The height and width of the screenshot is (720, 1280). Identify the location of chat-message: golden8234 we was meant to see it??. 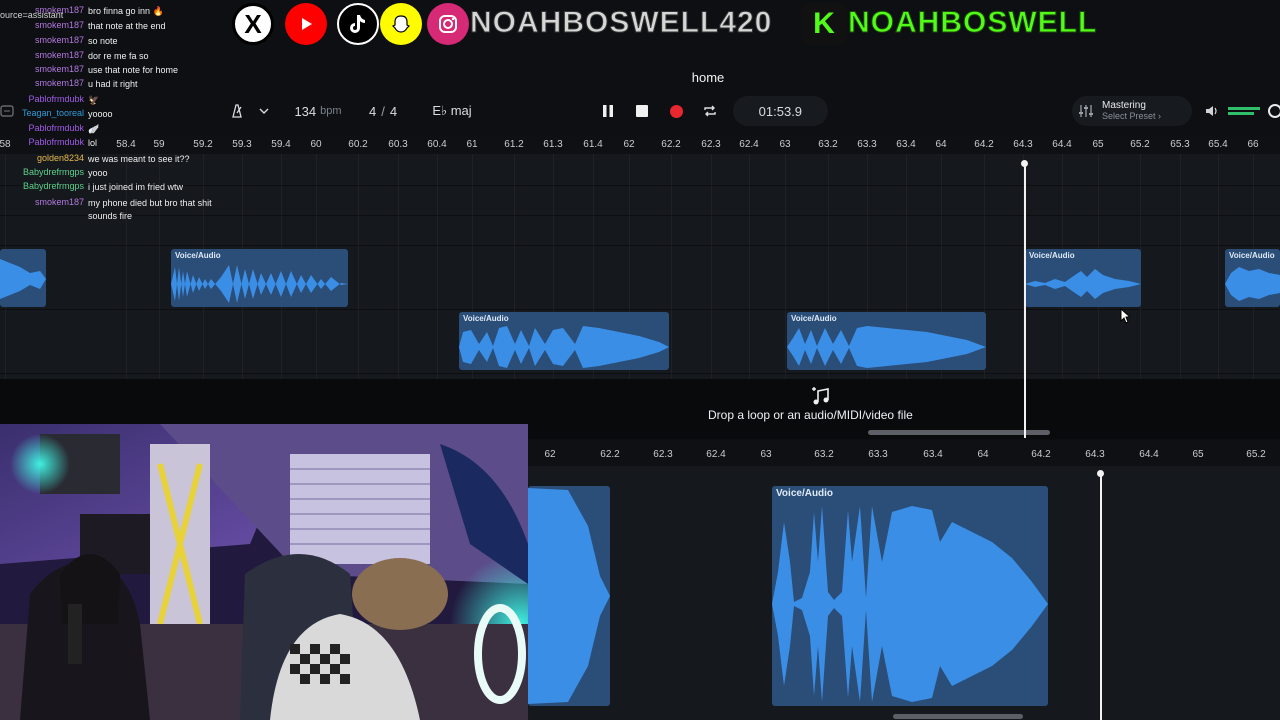
(120, 159).